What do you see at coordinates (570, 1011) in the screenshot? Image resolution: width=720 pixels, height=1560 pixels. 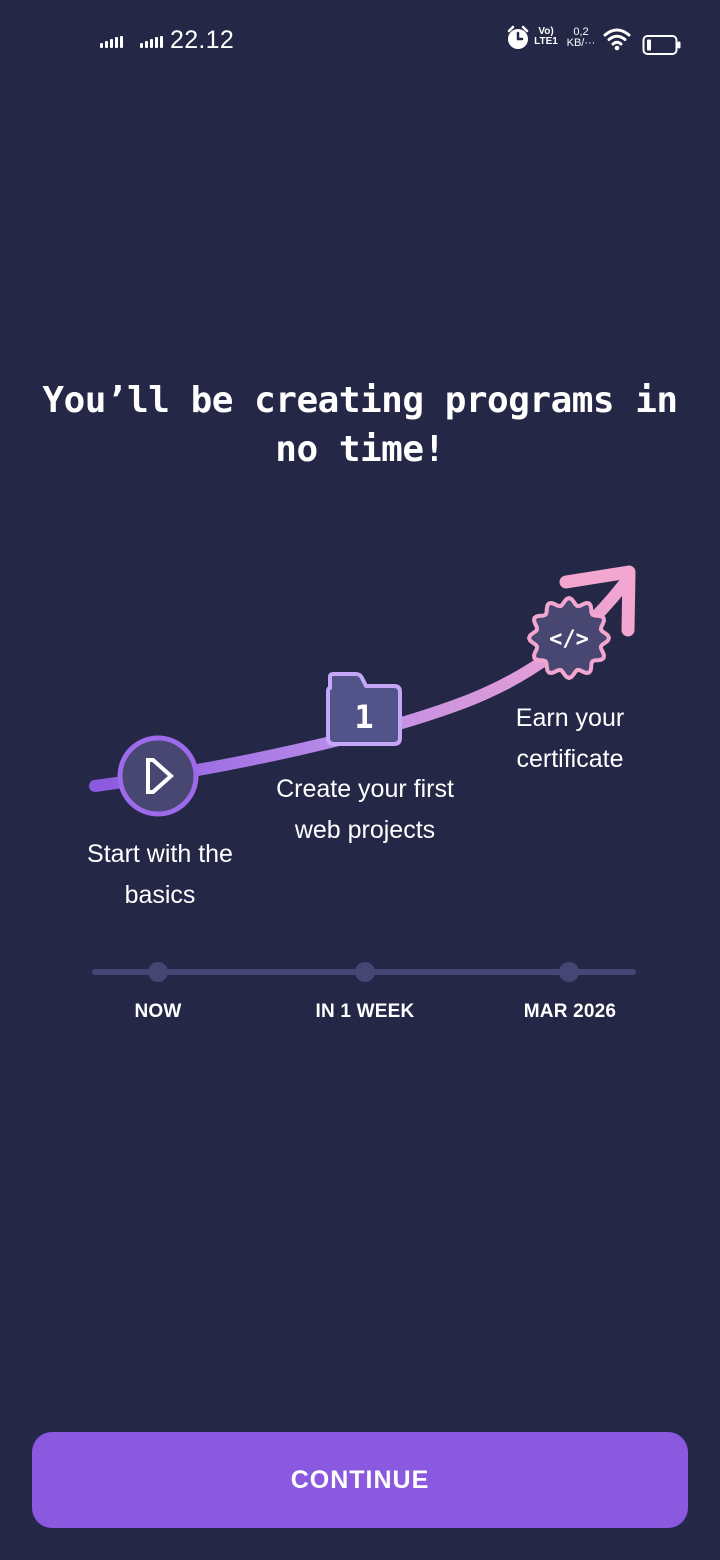 I see `timeline-label-date: MAR 2026` at bounding box center [570, 1011].